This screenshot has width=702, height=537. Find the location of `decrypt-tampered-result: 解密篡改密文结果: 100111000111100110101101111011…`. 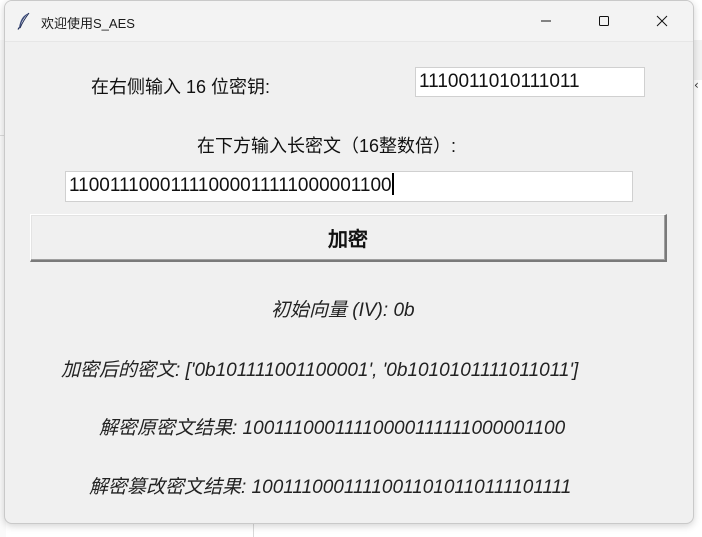

decrypt-tampered-result: 解密篡改密文结果: 100111000111100110101101111011… is located at coordinates (330, 487).